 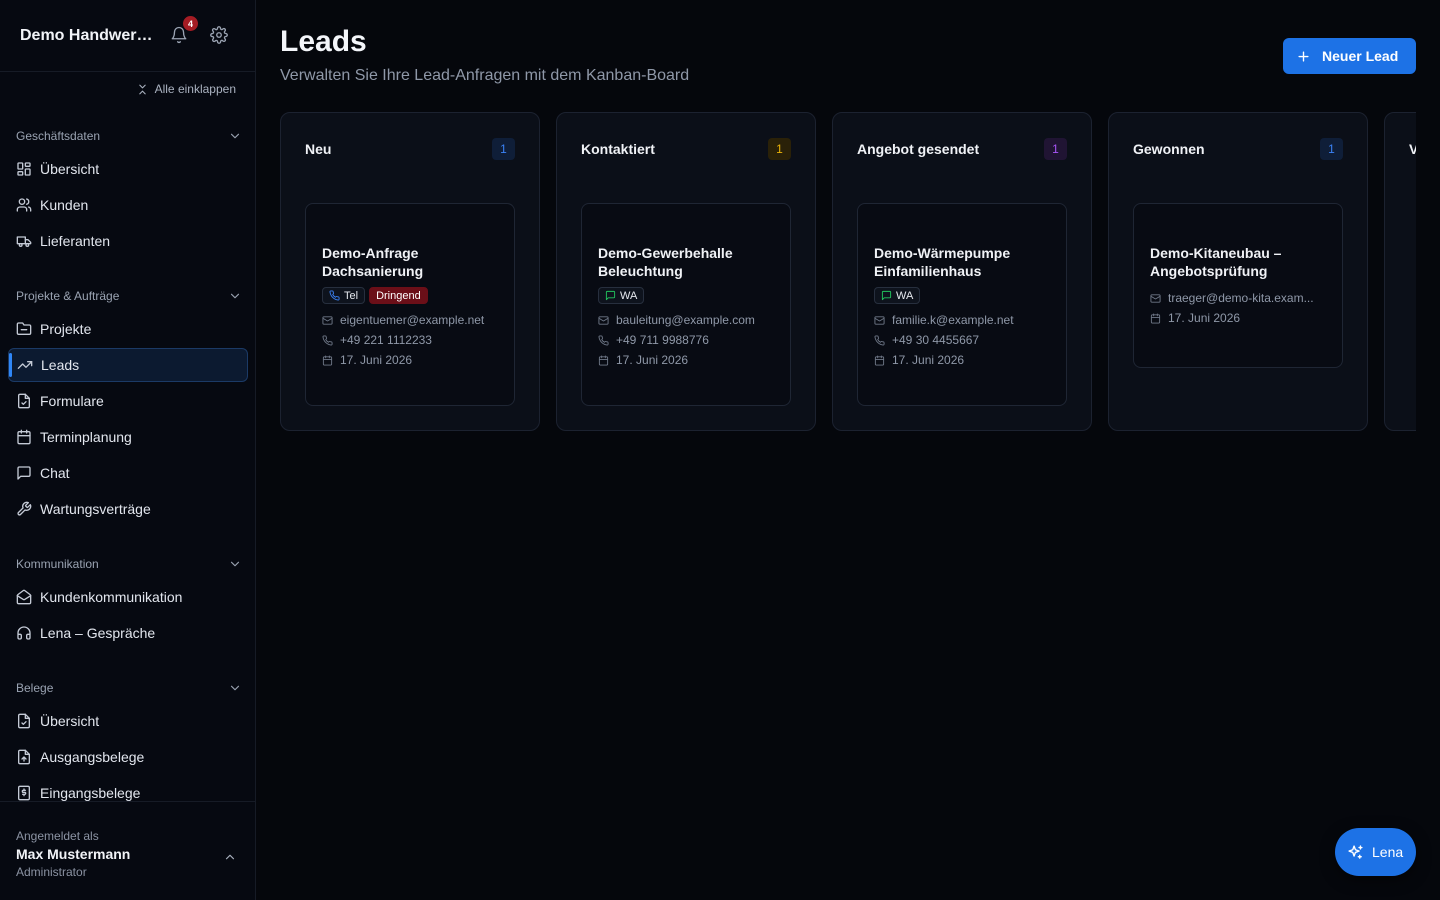 I want to click on sidebar-item-kundenkommunikation: Kundenkommunikation, so click(x=128, y=597).